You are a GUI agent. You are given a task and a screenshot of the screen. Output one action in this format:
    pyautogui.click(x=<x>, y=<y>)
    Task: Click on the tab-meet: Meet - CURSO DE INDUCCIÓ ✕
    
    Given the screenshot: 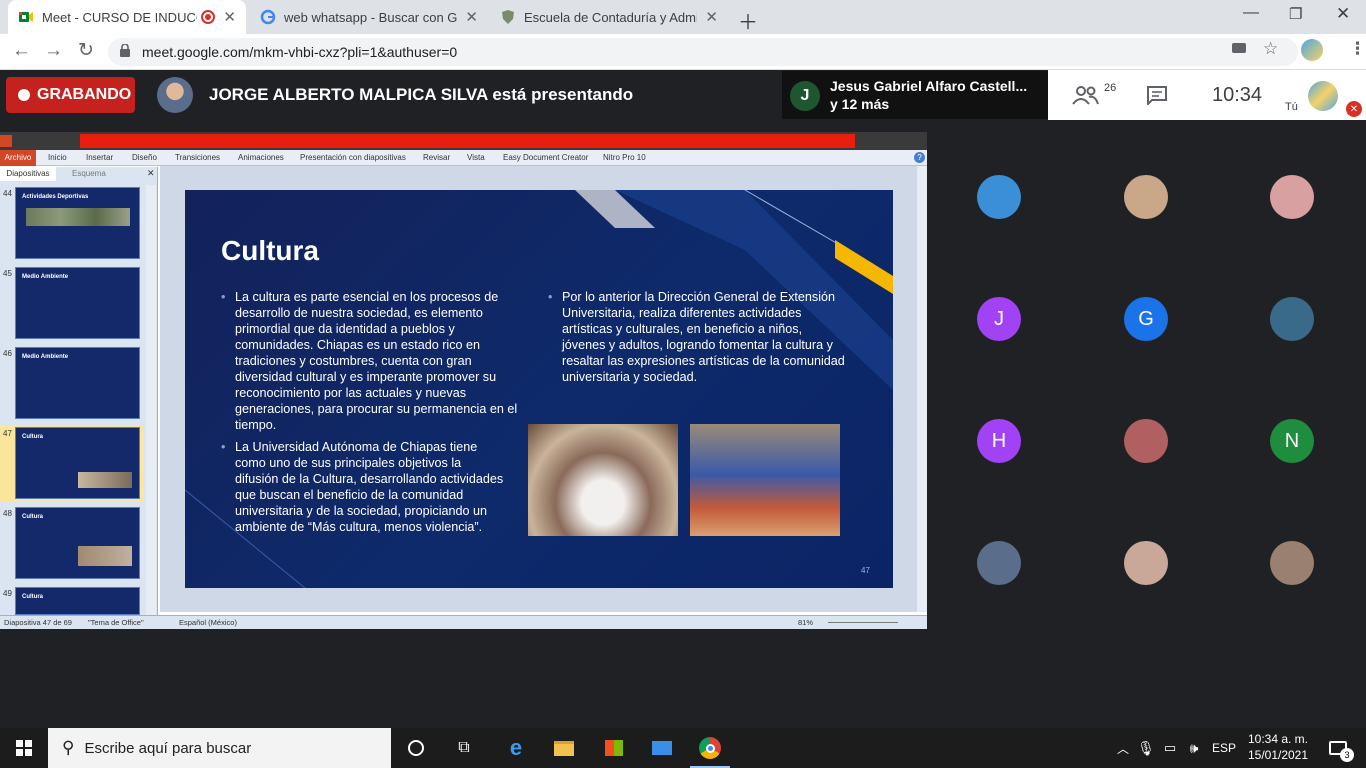 What is the action you would take?
    pyautogui.click(x=127, y=17)
    